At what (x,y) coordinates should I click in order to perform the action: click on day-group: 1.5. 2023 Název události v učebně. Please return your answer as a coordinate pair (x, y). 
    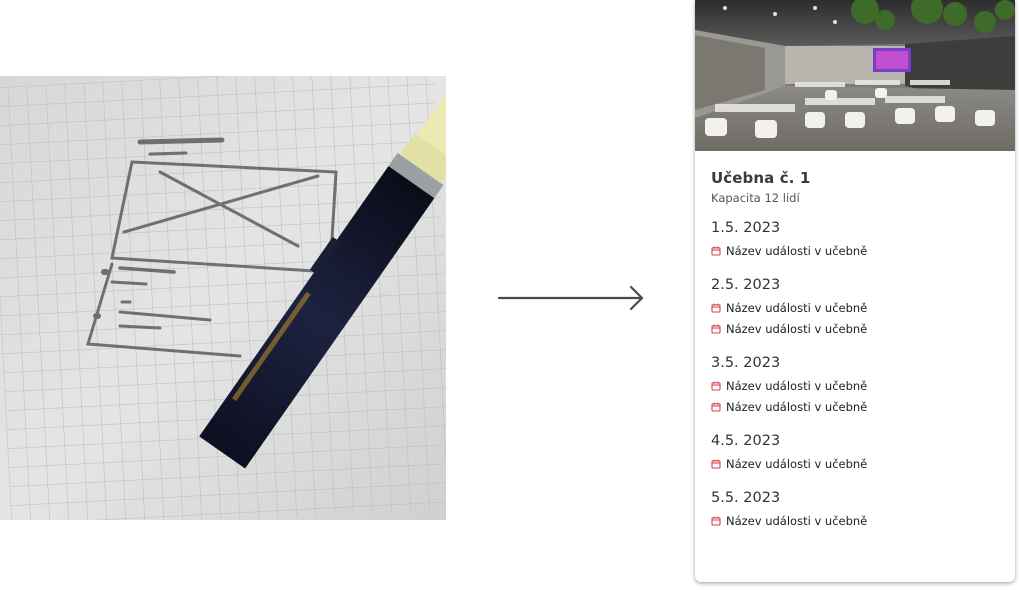
    Looking at the image, I should click on (855, 240).